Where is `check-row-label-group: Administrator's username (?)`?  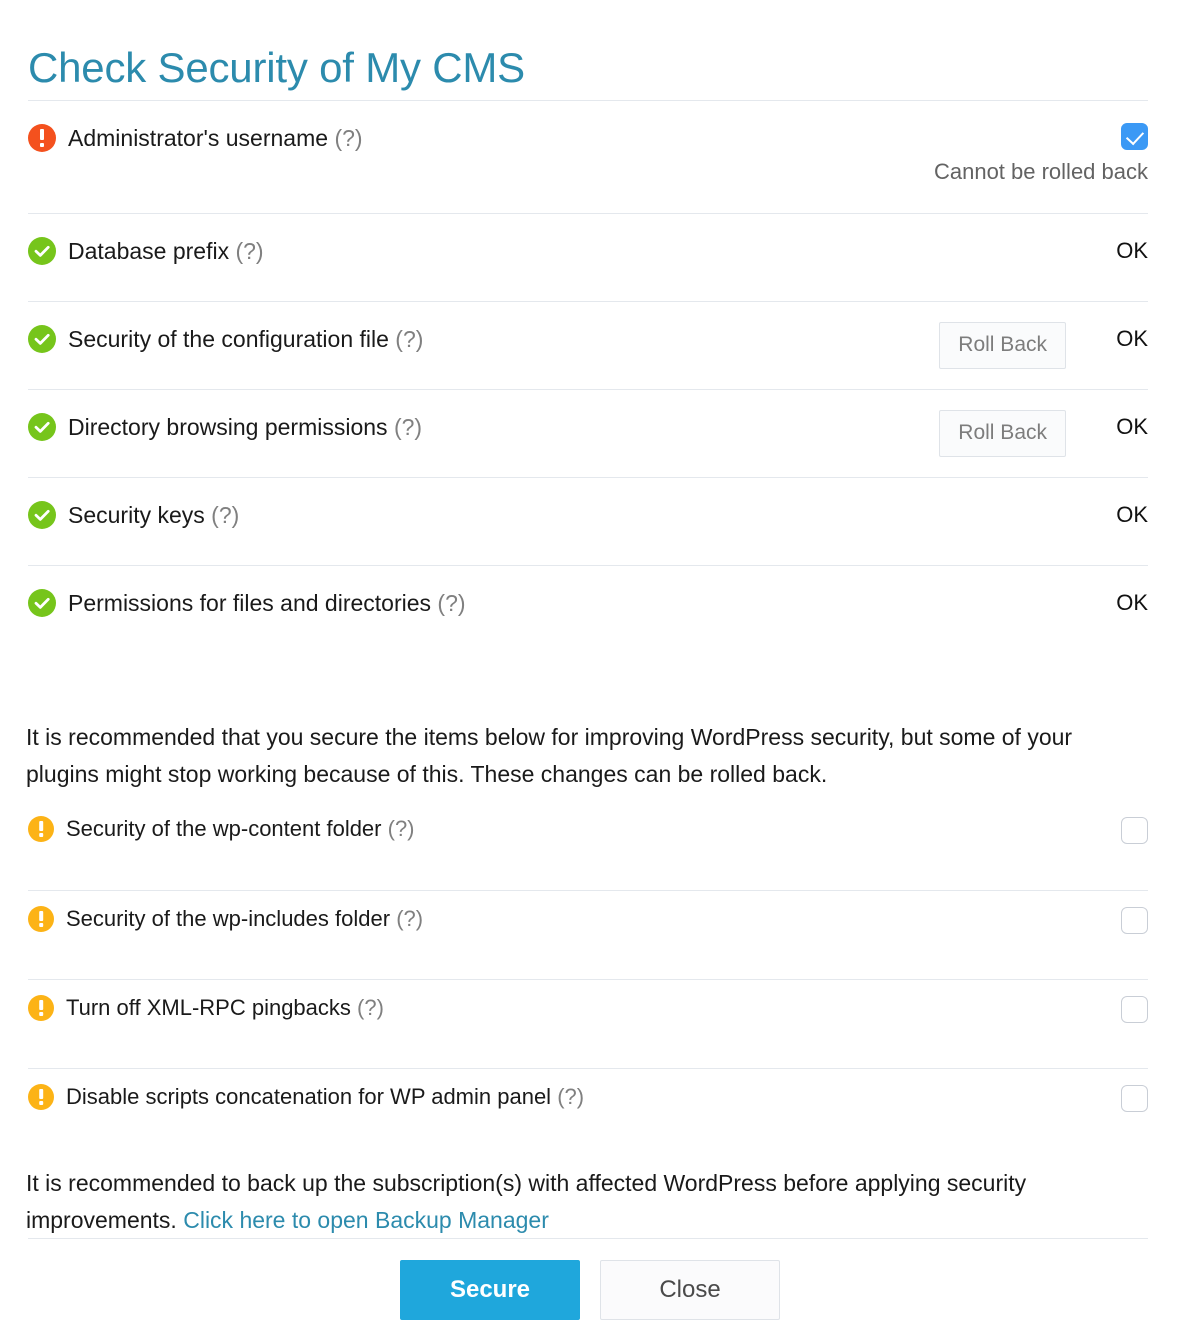 check-row-label-group: Administrator's username (?) is located at coordinates (574, 126).